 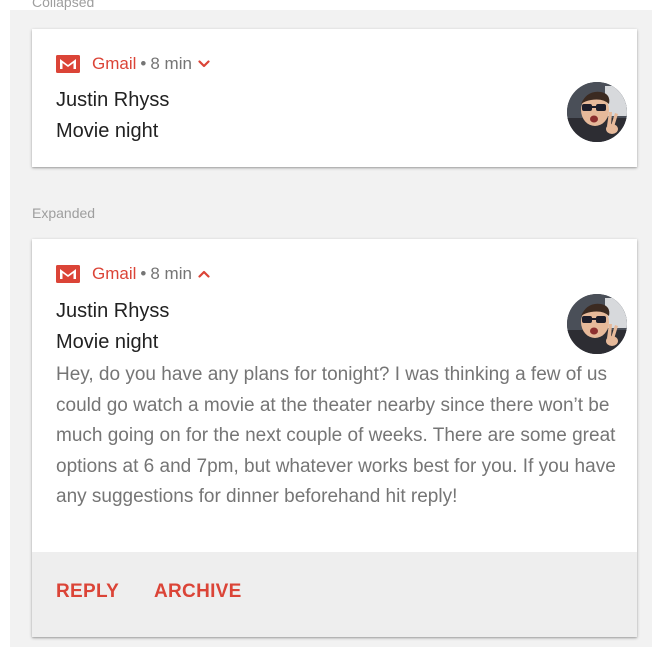 I want to click on section-label-collapsed: Collapsed, so click(x=63, y=5).